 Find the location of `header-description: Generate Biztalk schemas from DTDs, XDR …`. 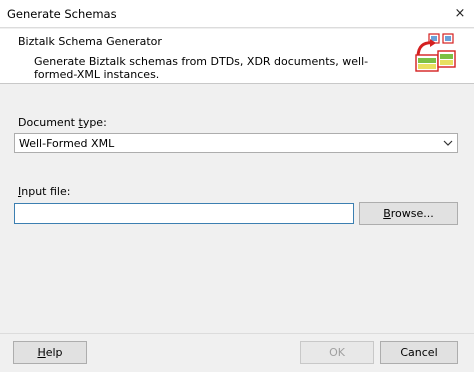

header-description: Generate Biztalk schemas from DTDs, XDR … is located at coordinates (201, 68).